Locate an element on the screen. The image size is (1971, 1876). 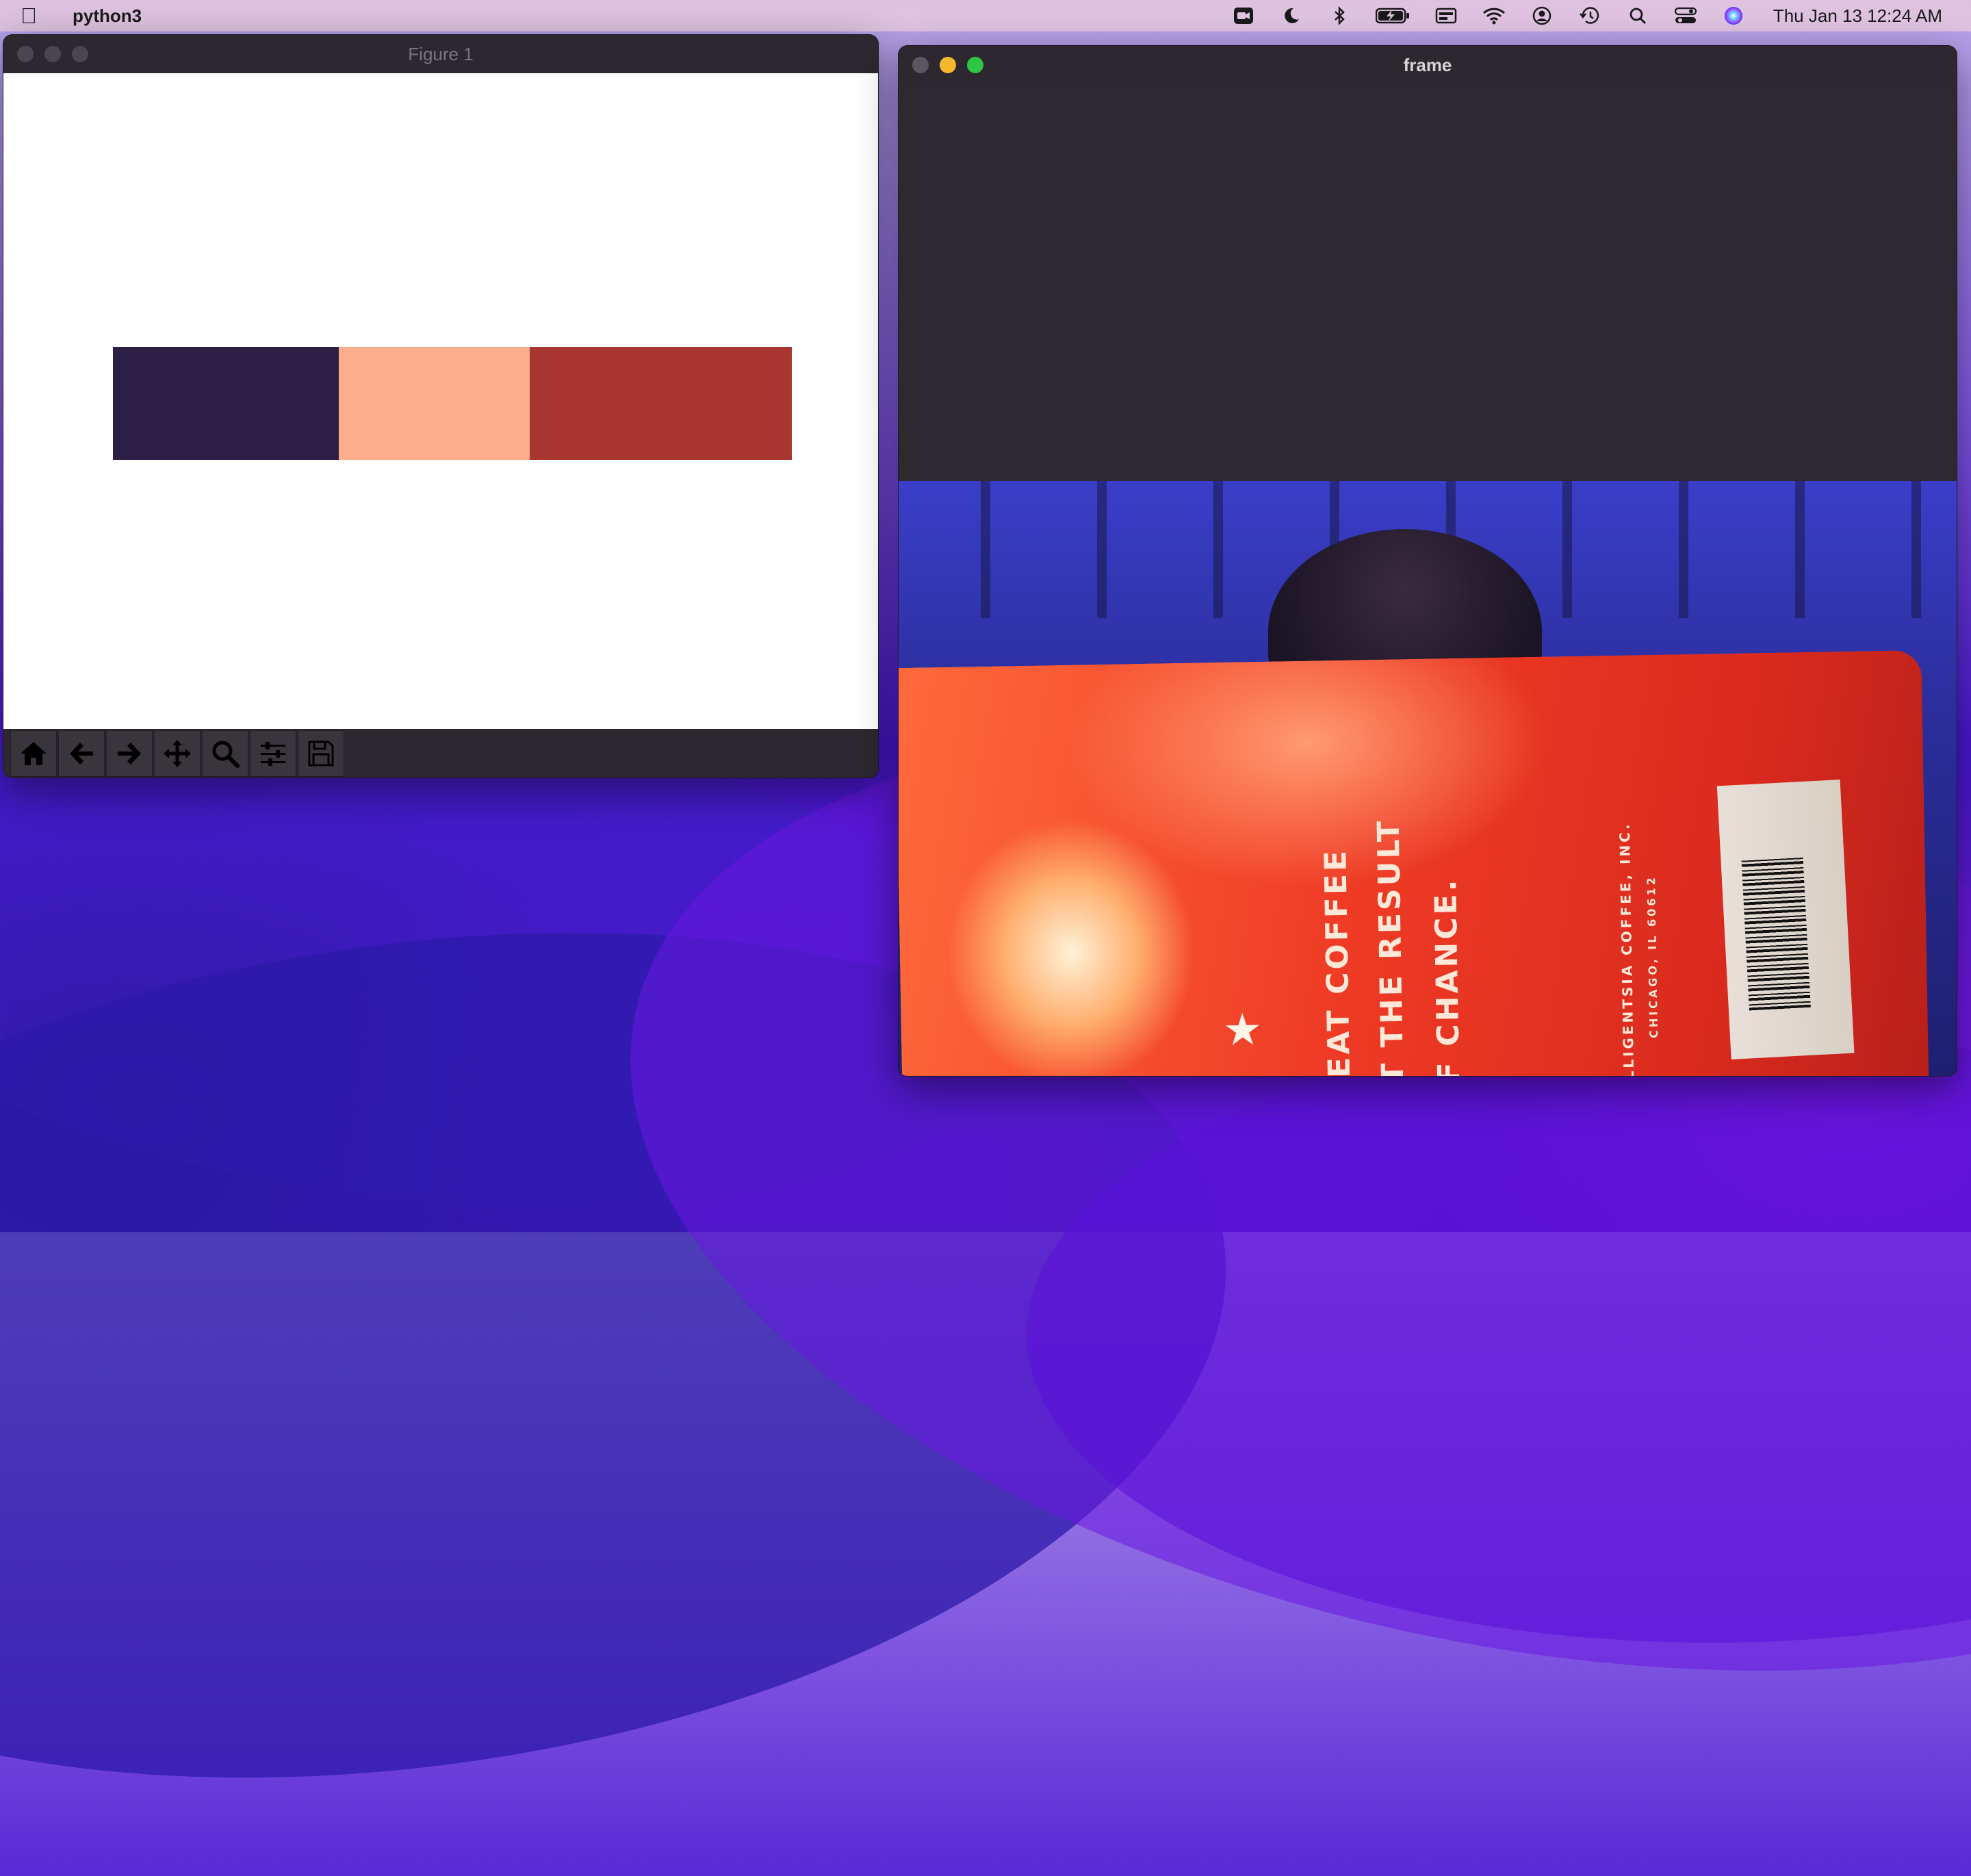
figure-title-bar: Figure 1 is located at coordinates (440, 55).